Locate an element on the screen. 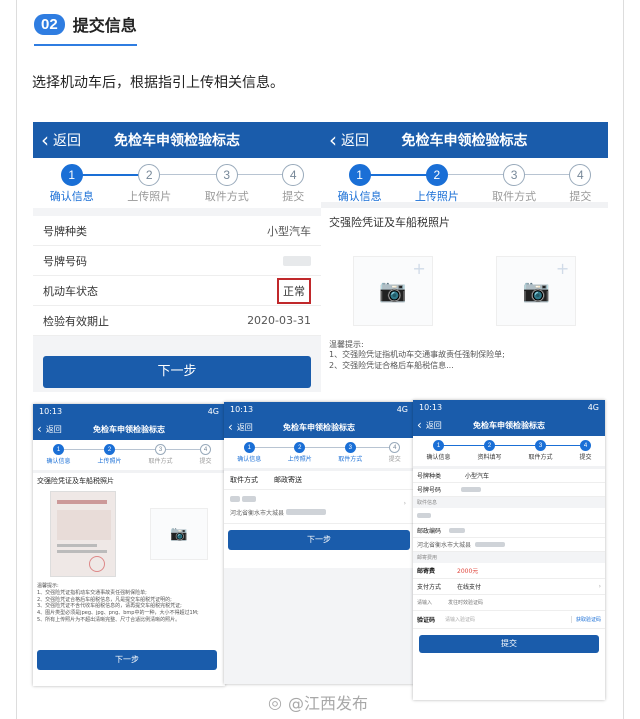 The height and width of the screenshot is (719, 640). address-entry: 河北省衡水市大城县 › is located at coordinates (319, 507).